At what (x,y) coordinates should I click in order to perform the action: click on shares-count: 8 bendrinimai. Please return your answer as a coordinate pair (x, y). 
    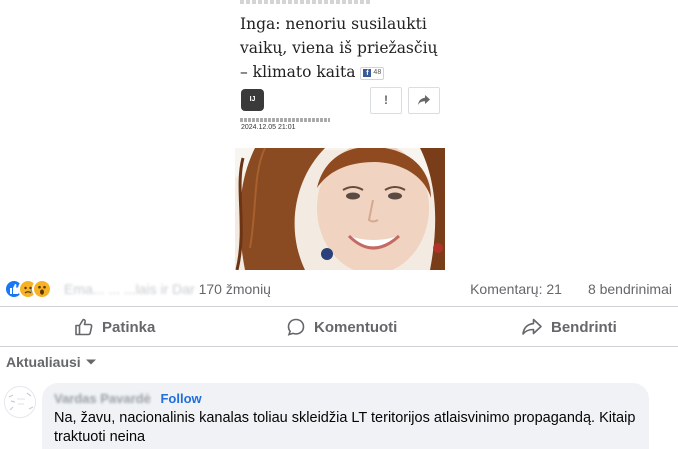
    Looking at the image, I should click on (630, 289).